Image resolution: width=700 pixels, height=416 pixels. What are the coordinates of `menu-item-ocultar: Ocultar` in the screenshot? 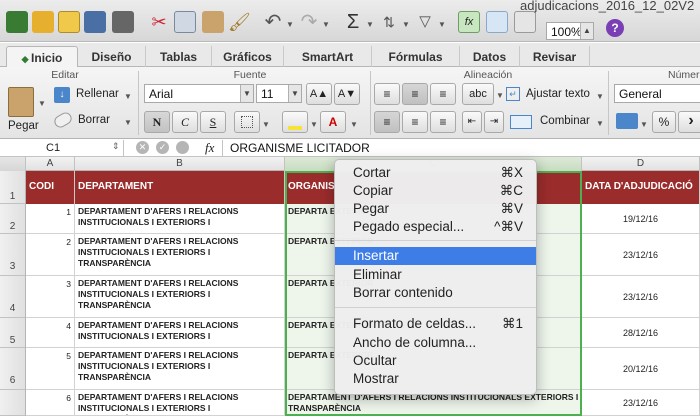 It's located at (435, 361).